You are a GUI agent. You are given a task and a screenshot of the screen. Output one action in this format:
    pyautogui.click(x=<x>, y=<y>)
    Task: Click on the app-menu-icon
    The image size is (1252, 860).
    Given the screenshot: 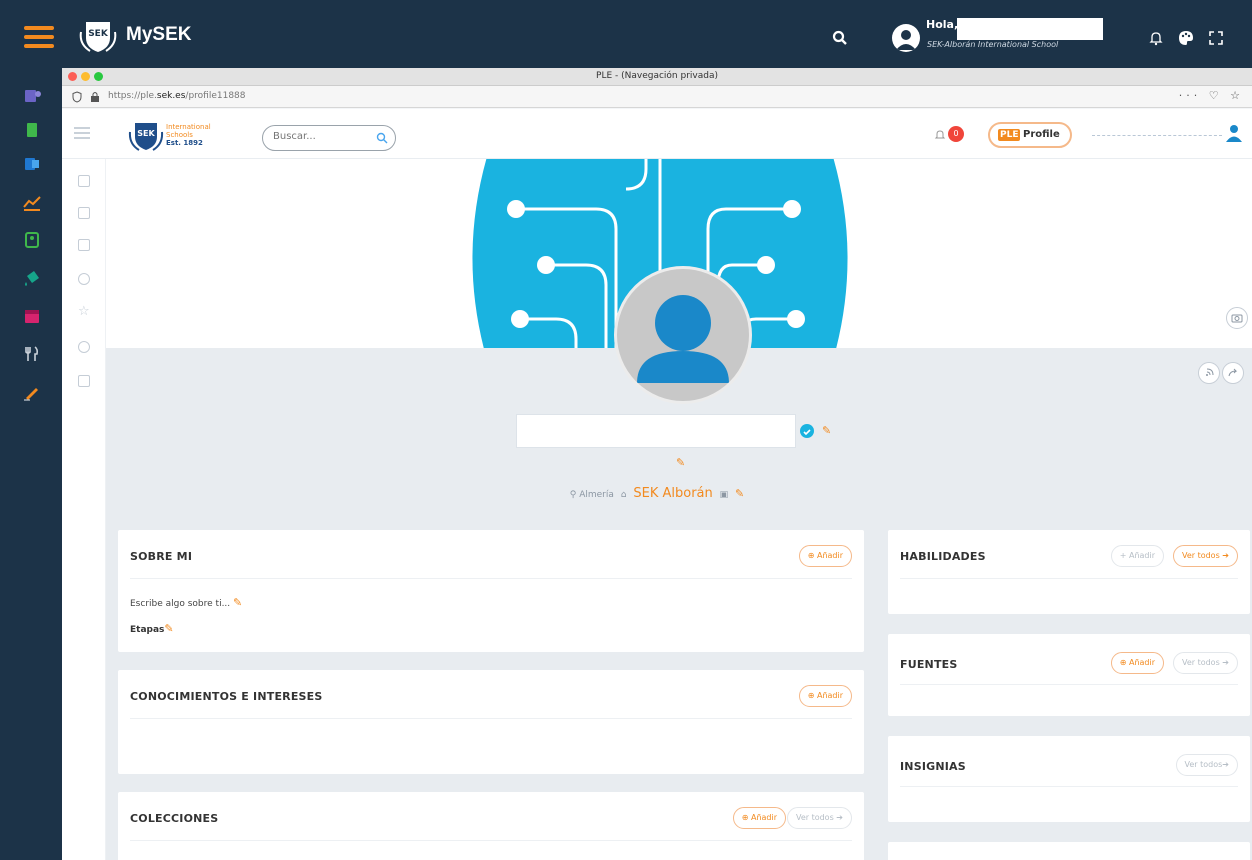 What is the action you would take?
    pyautogui.click(x=82, y=134)
    